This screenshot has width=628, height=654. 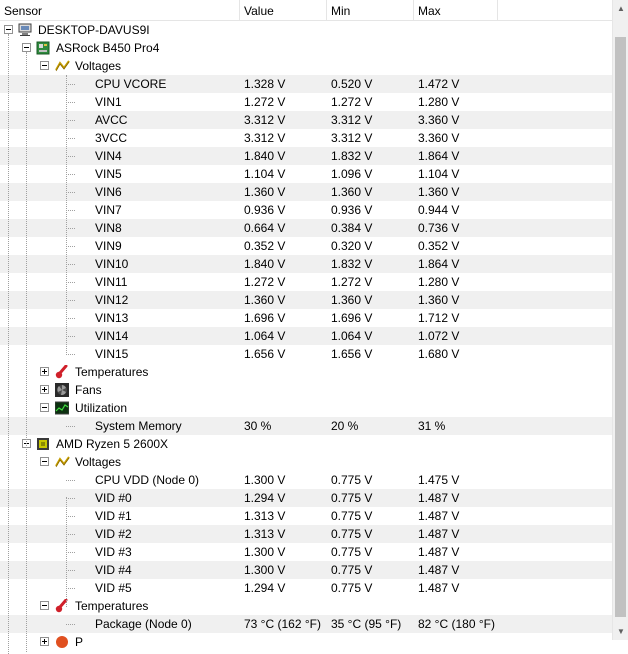 I want to click on sensor-max: 0.736 V, so click(x=439, y=228).